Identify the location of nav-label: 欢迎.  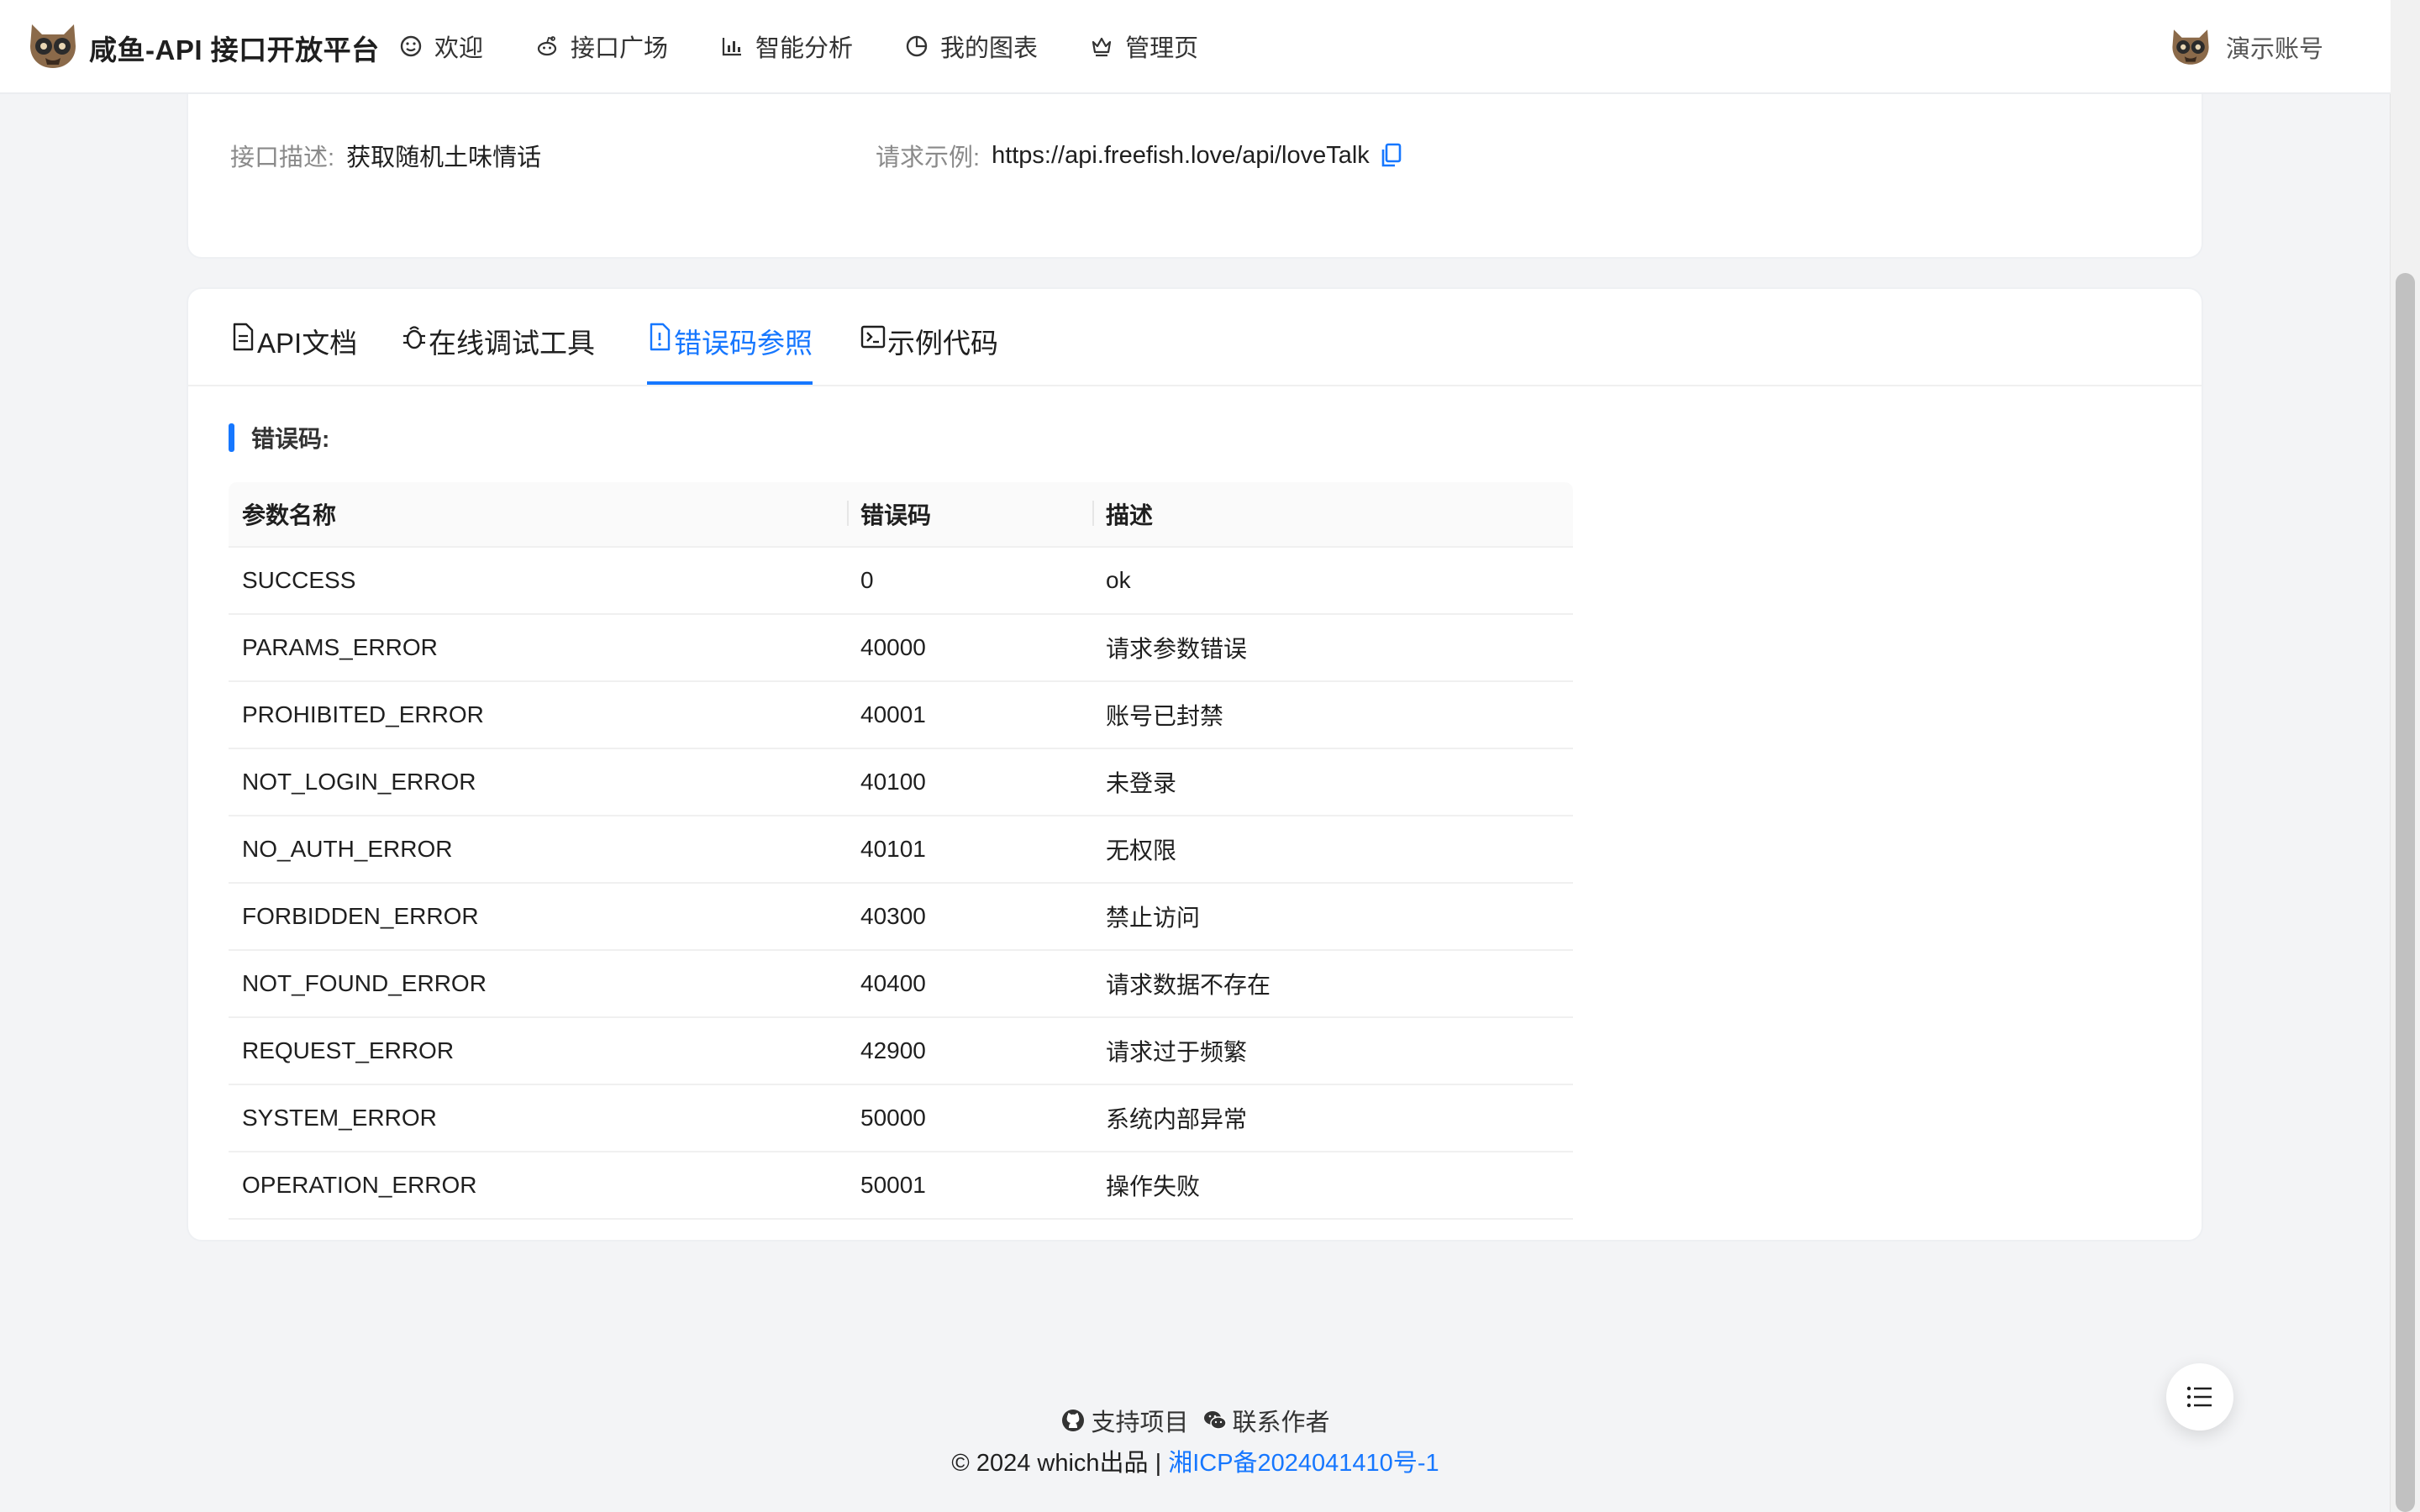
(459, 48).